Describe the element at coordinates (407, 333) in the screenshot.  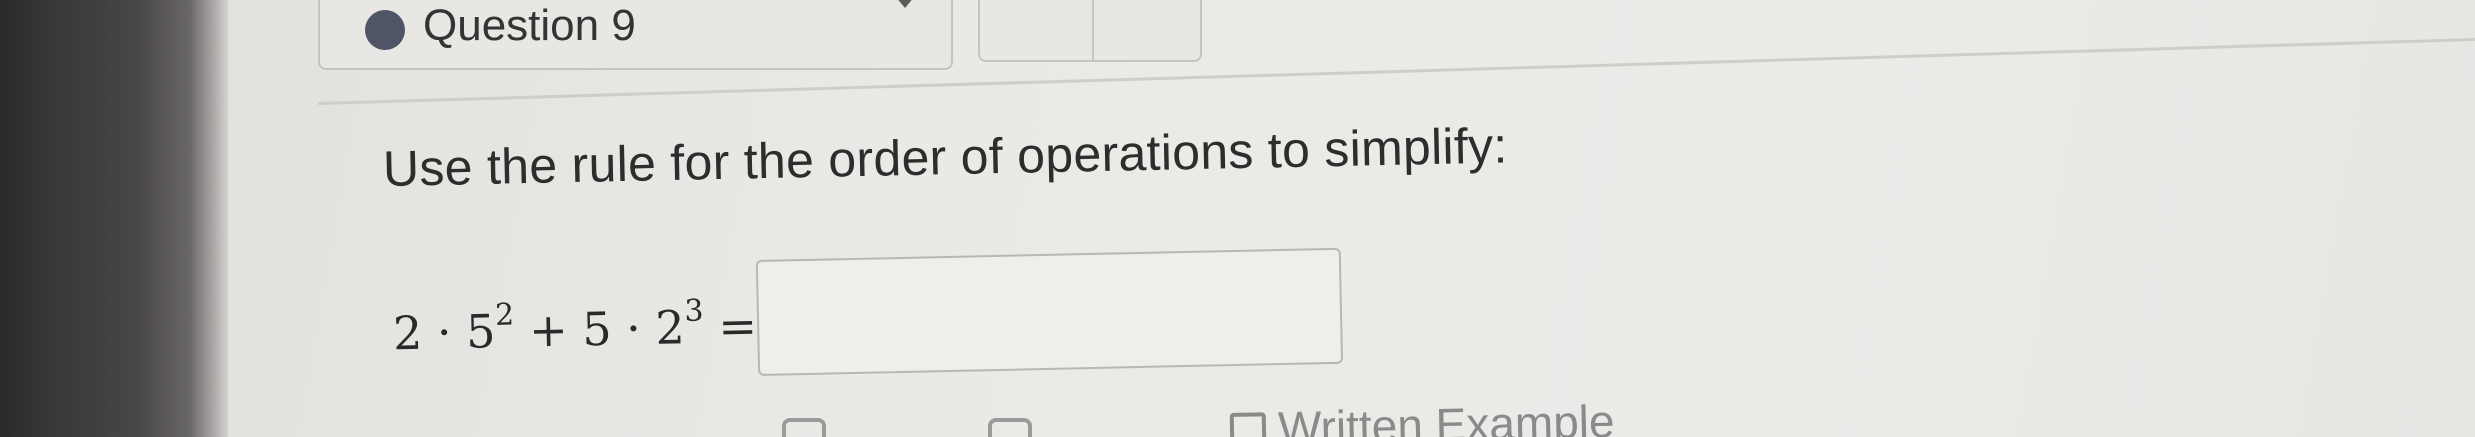
I see `term-a: 2` at that location.